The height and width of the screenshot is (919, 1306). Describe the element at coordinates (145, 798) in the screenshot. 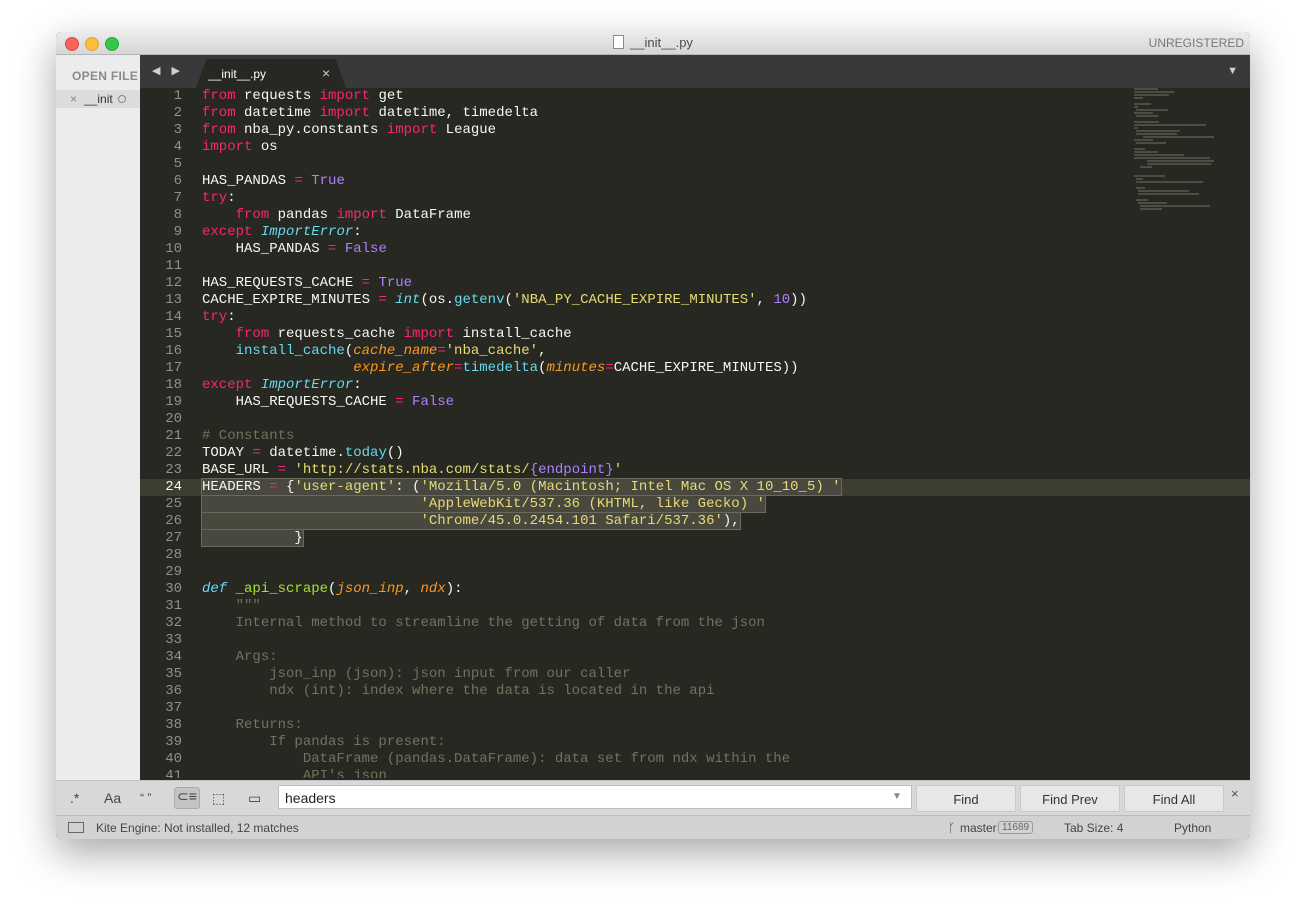

I see `whole-word-toggle: “ ”` at that location.